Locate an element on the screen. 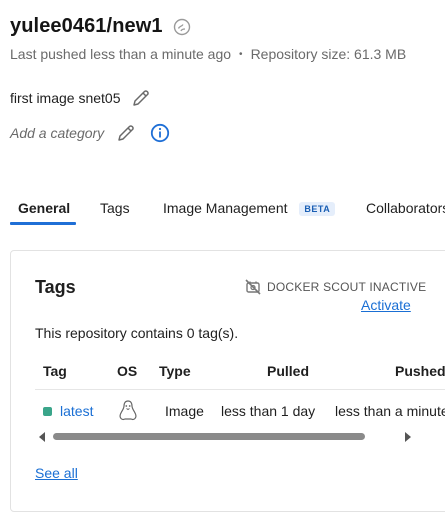  tab-tags: Tags is located at coordinates (115, 213).